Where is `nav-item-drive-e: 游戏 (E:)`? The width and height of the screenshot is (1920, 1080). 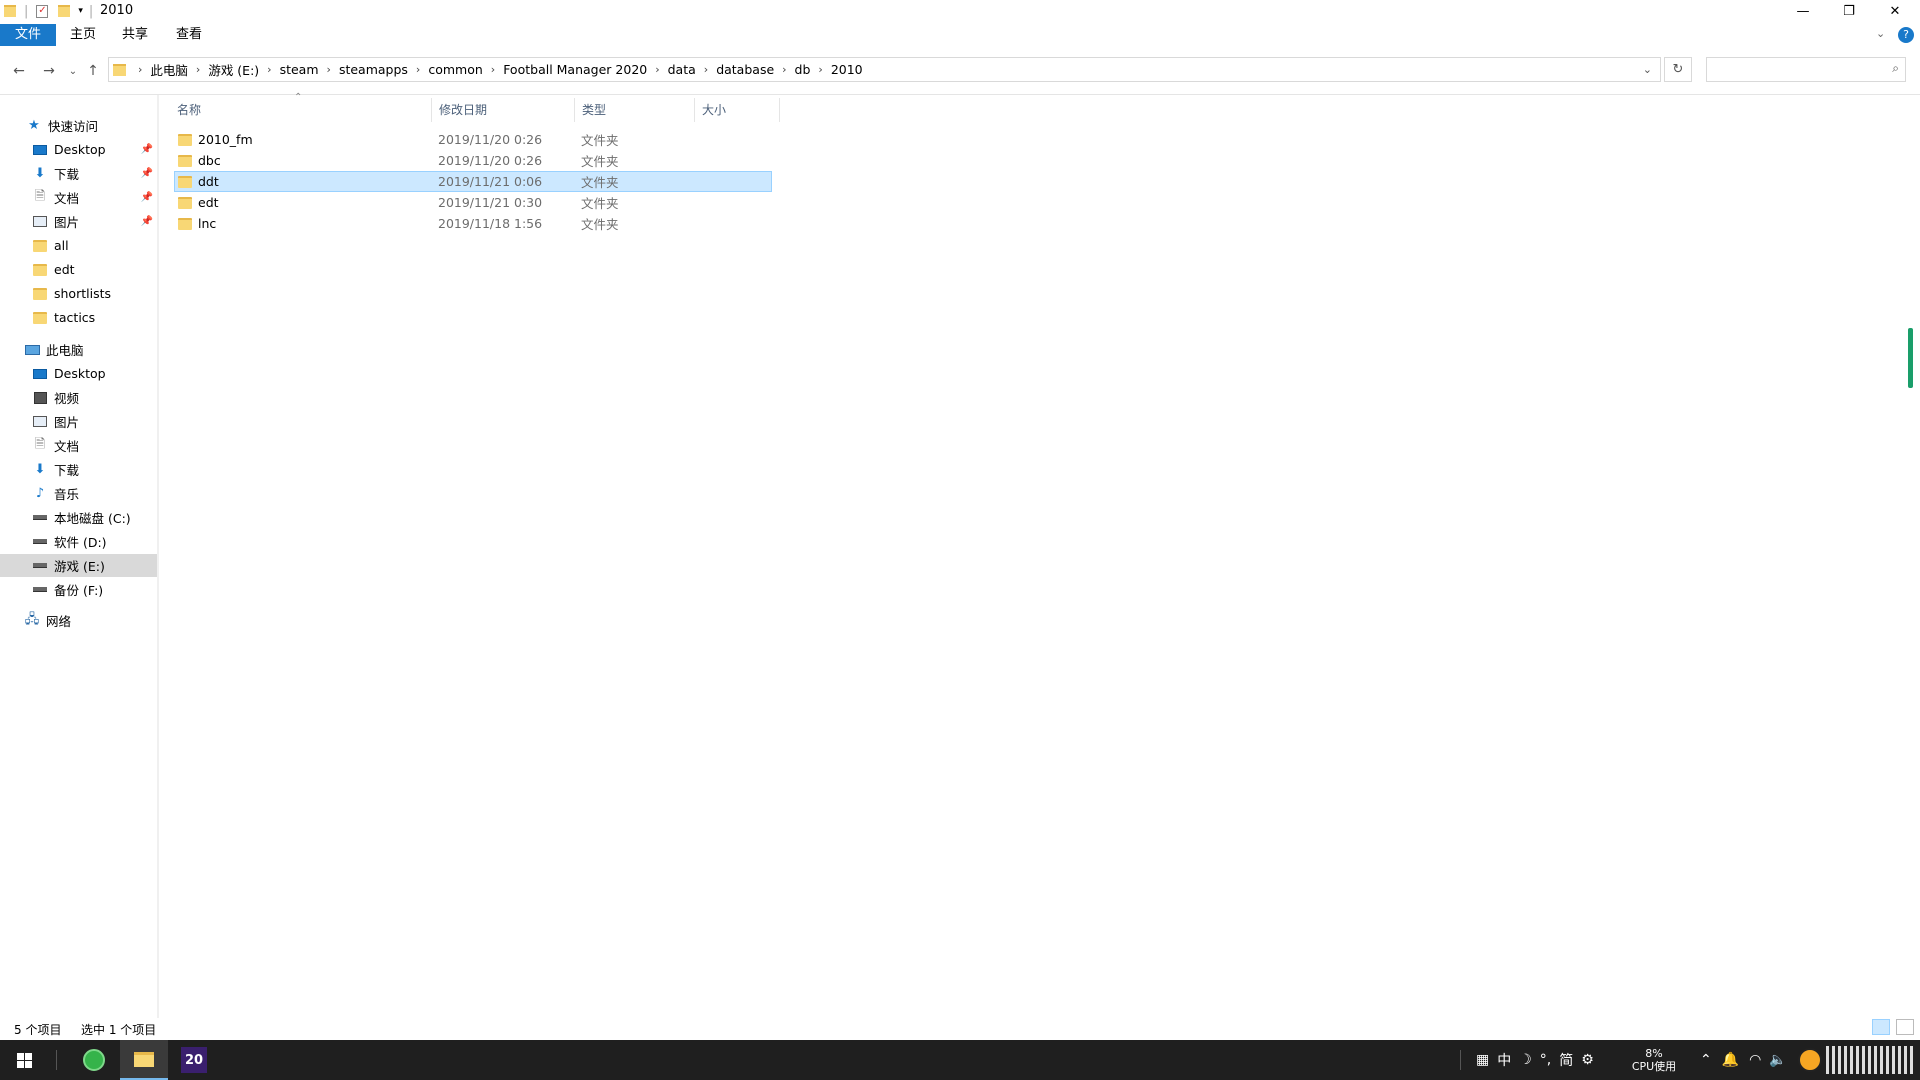 nav-item-drive-e: 游戏 (E:) is located at coordinates (78, 565).